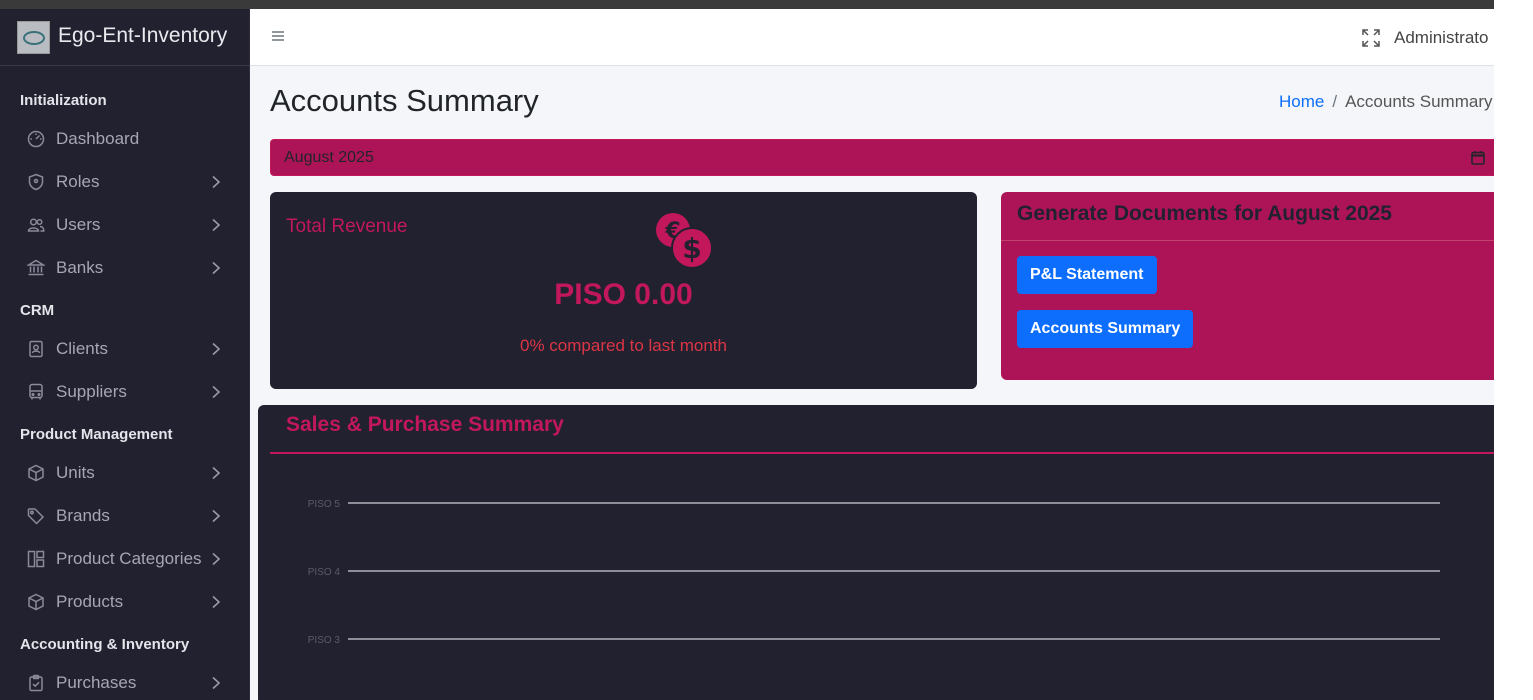 The height and width of the screenshot is (700, 1533). What do you see at coordinates (96, 434) in the screenshot?
I see `nav-header-product-management: Product Management` at bounding box center [96, 434].